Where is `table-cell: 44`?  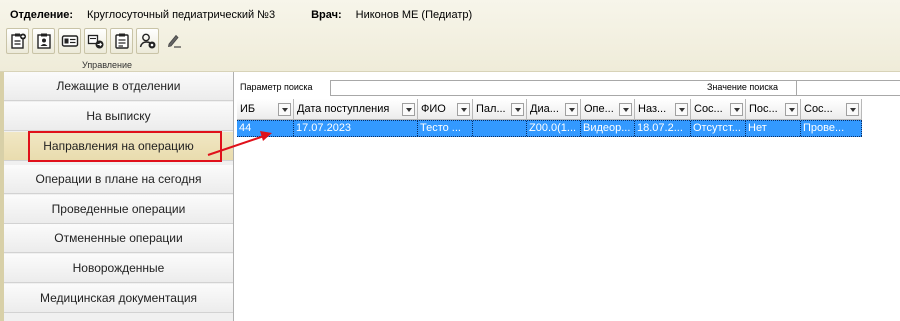 table-cell: 44 is located at coordinates (265, 128).